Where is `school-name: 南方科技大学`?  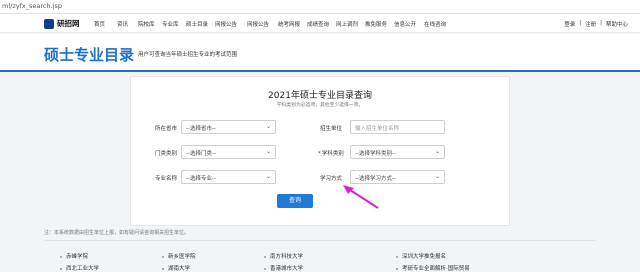
school-name: 南方科技大学 is located at coordinates (287, 257).